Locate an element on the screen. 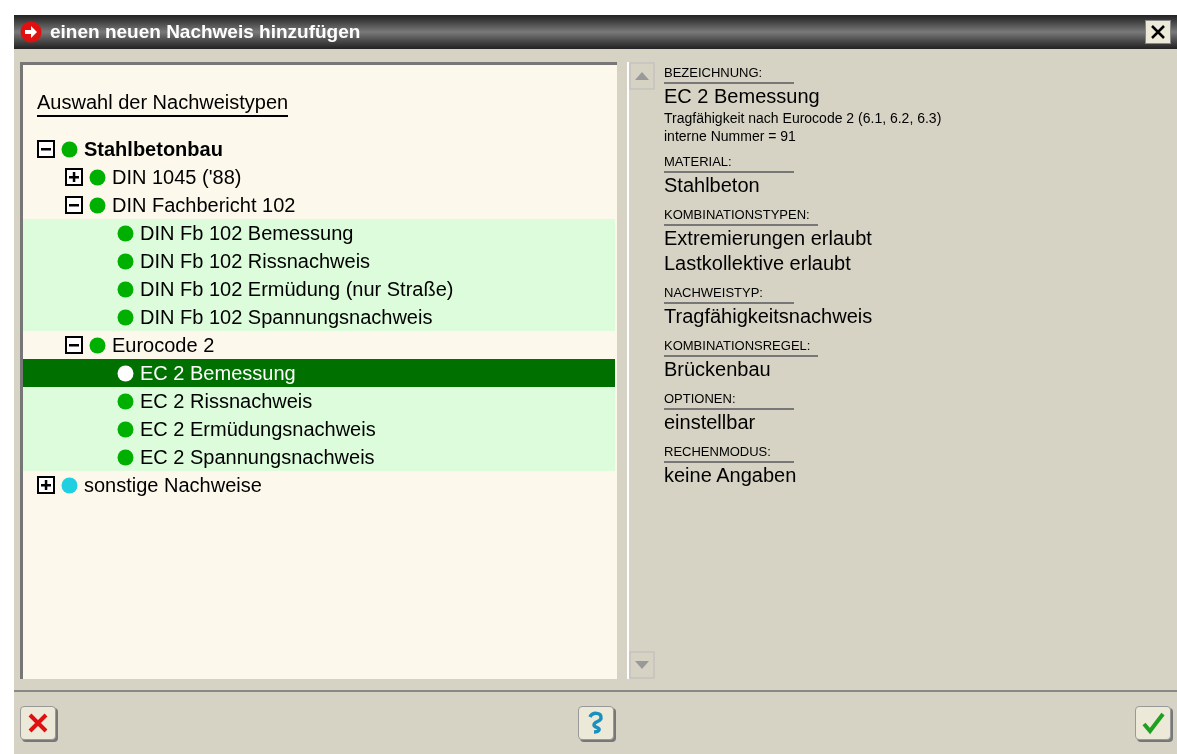 This screenshot has height=754, width=1177. section-value: Lastkollektive erlaubt is located at coordinates (757, 263).